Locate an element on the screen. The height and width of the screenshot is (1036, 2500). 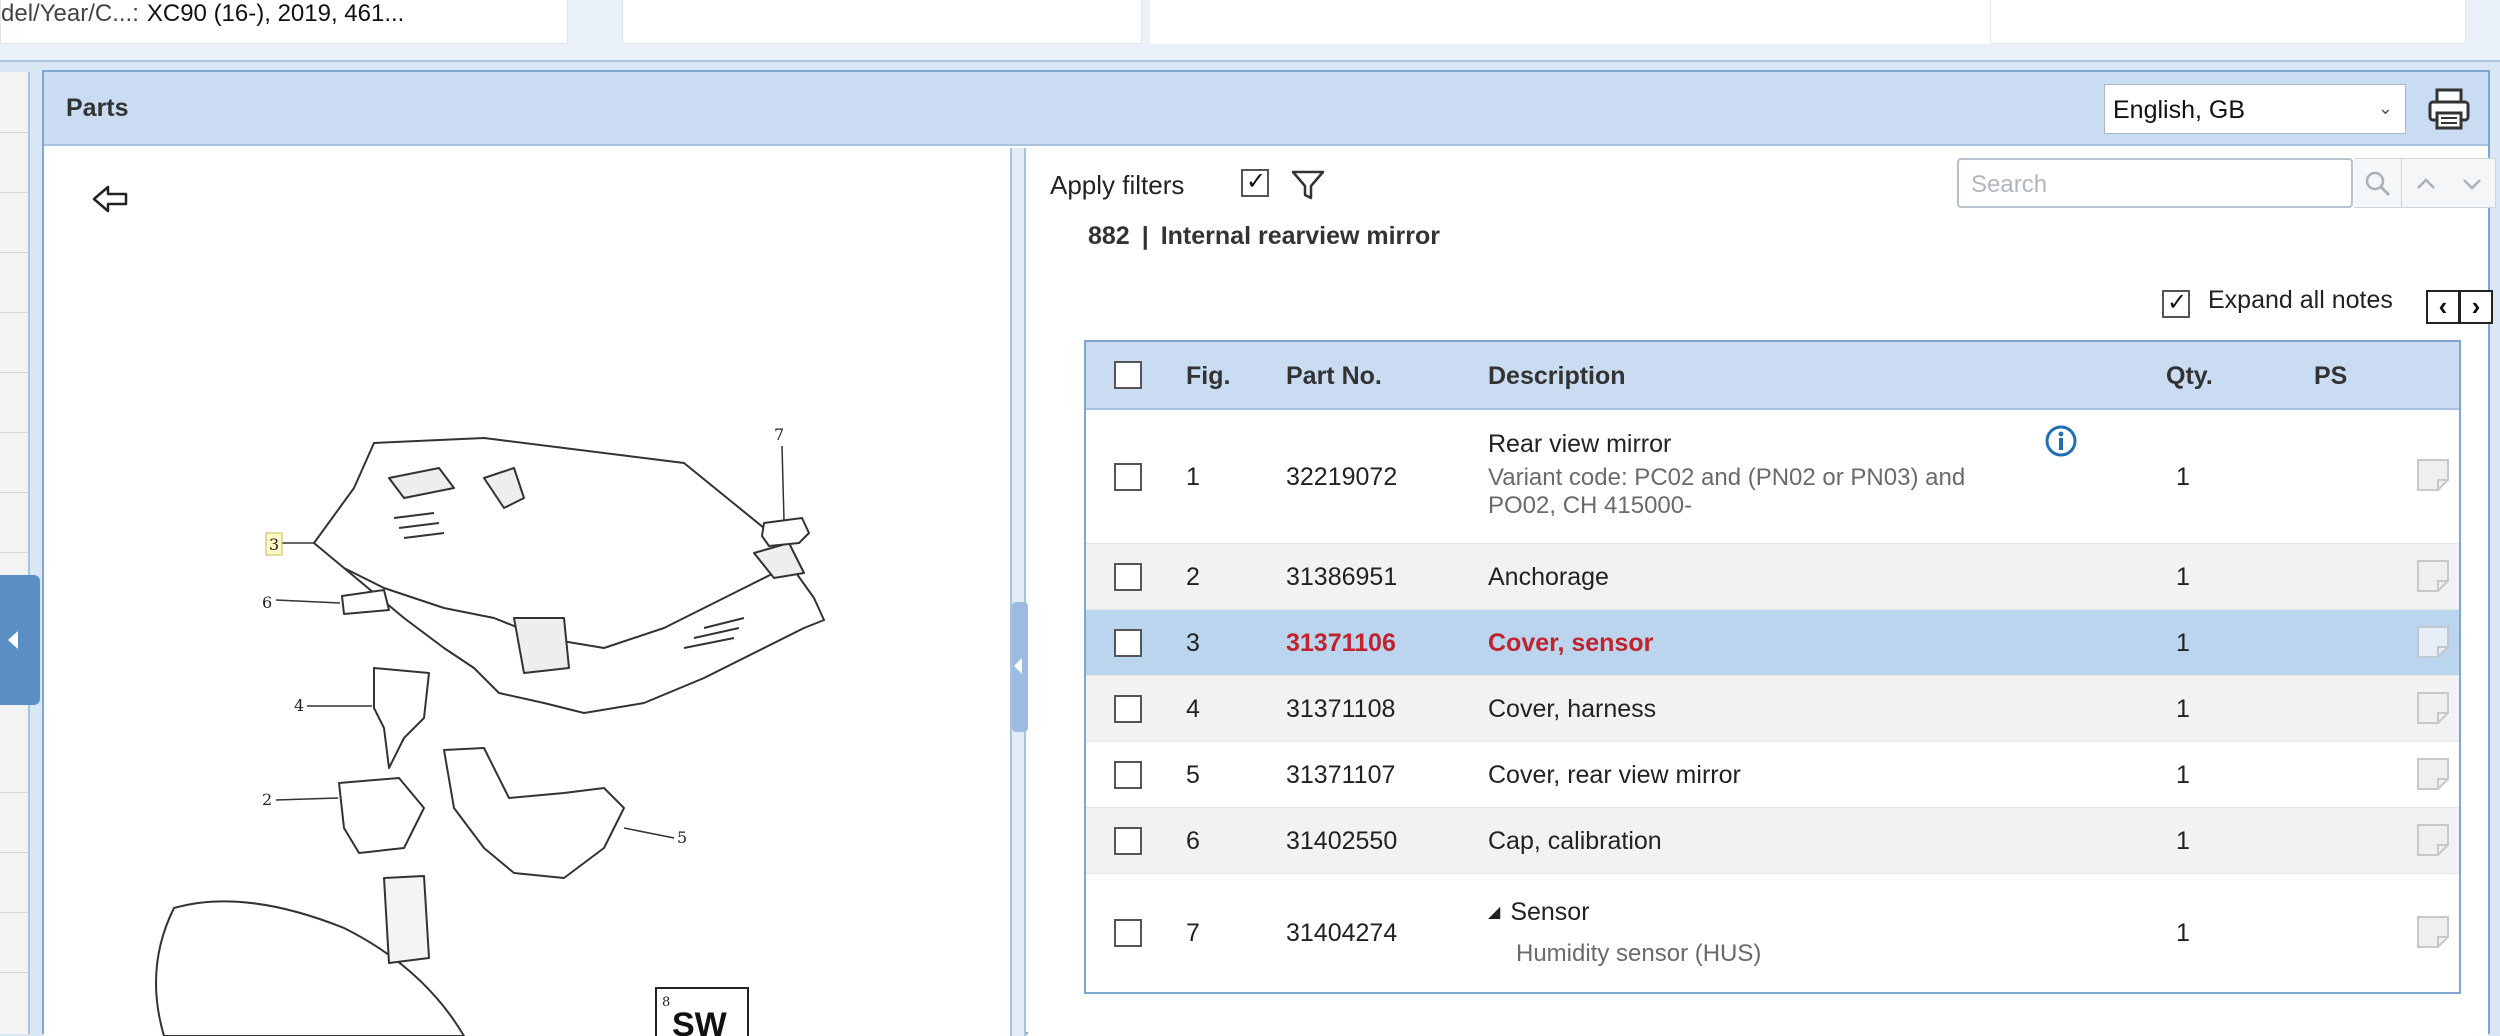
table-row-selected: 3 31371106 Cover, sensor 1 is located at coordinates (1772, 643).